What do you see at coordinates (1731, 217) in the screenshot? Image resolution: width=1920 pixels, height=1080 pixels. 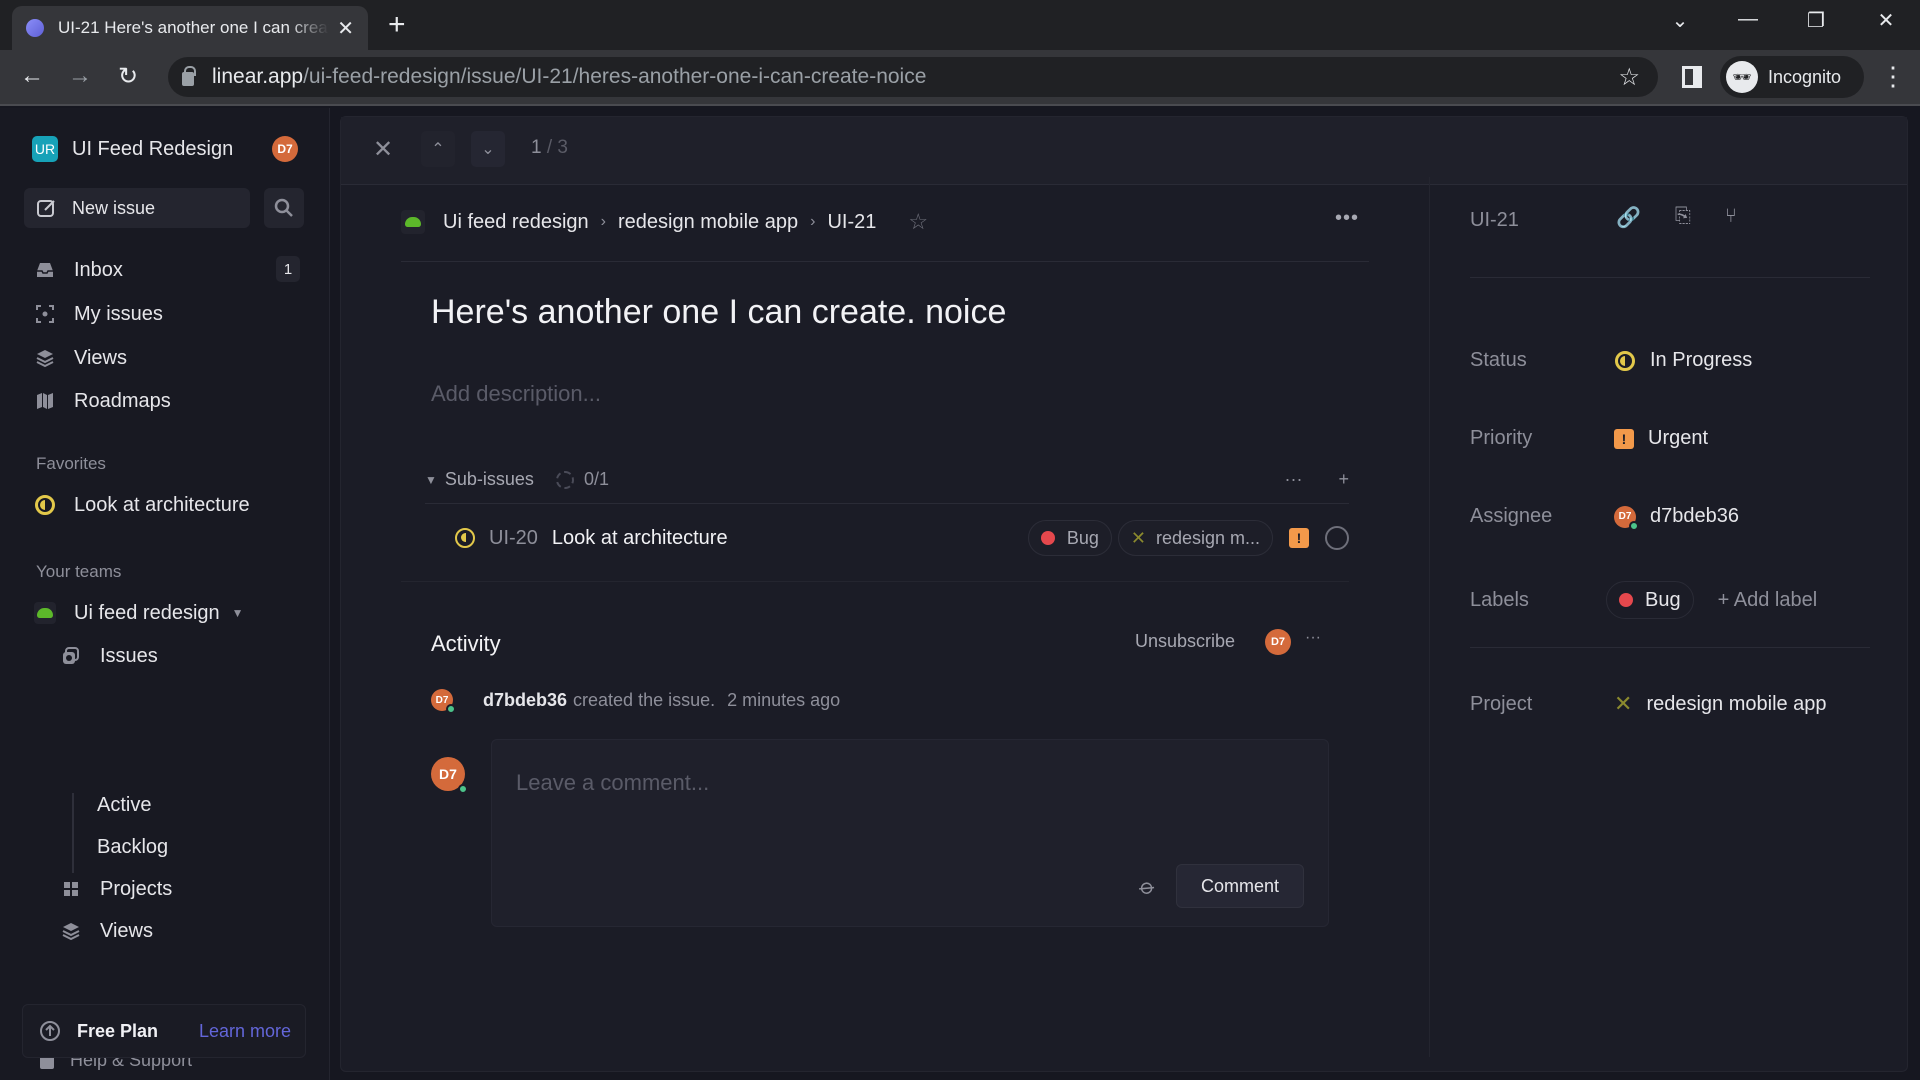 I see `branch-icon: ⑂` at bounding box center [1731, 217].